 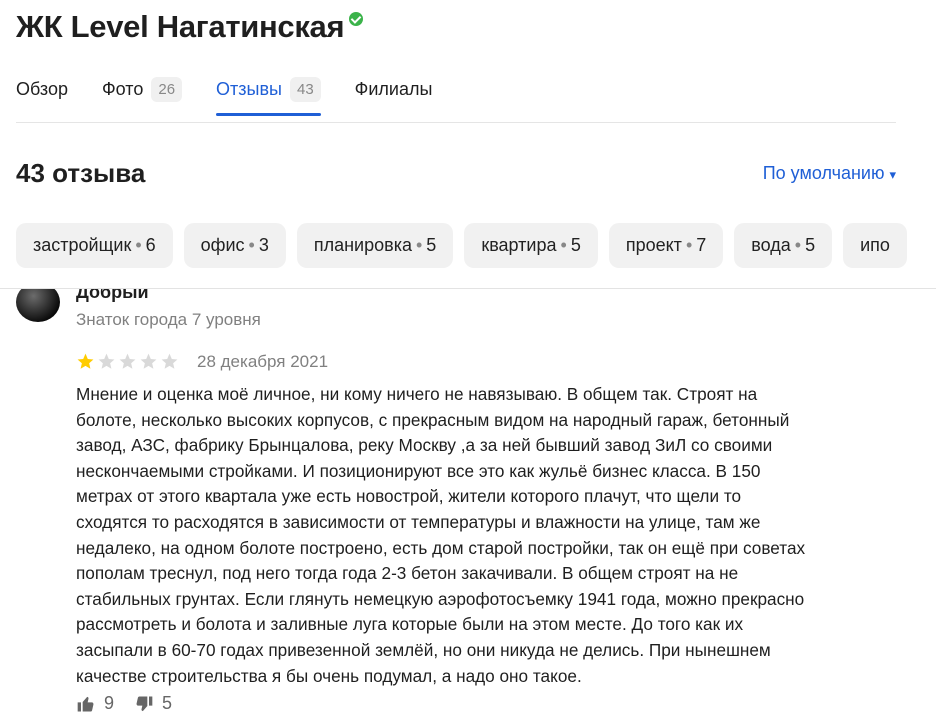 I want to click on chip-label: вода, so click(x=771, y=245).